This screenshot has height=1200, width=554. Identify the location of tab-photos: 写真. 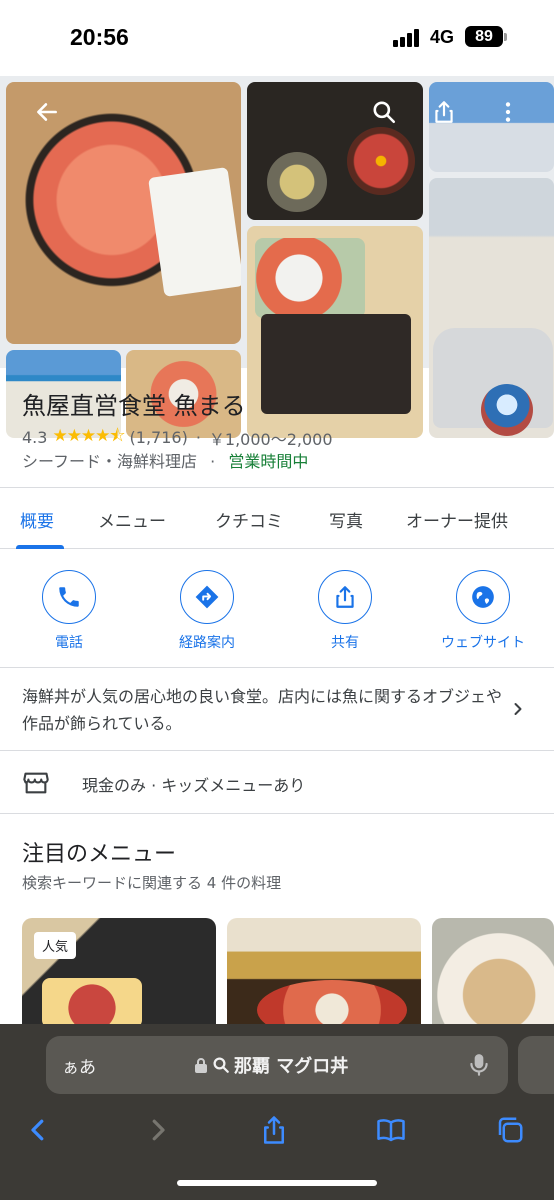
(346, 519).